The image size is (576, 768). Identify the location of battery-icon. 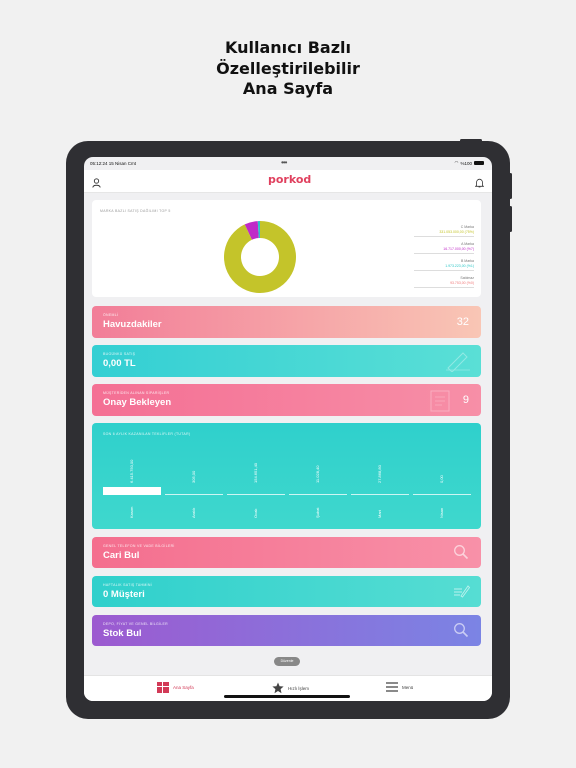
(479, 163).